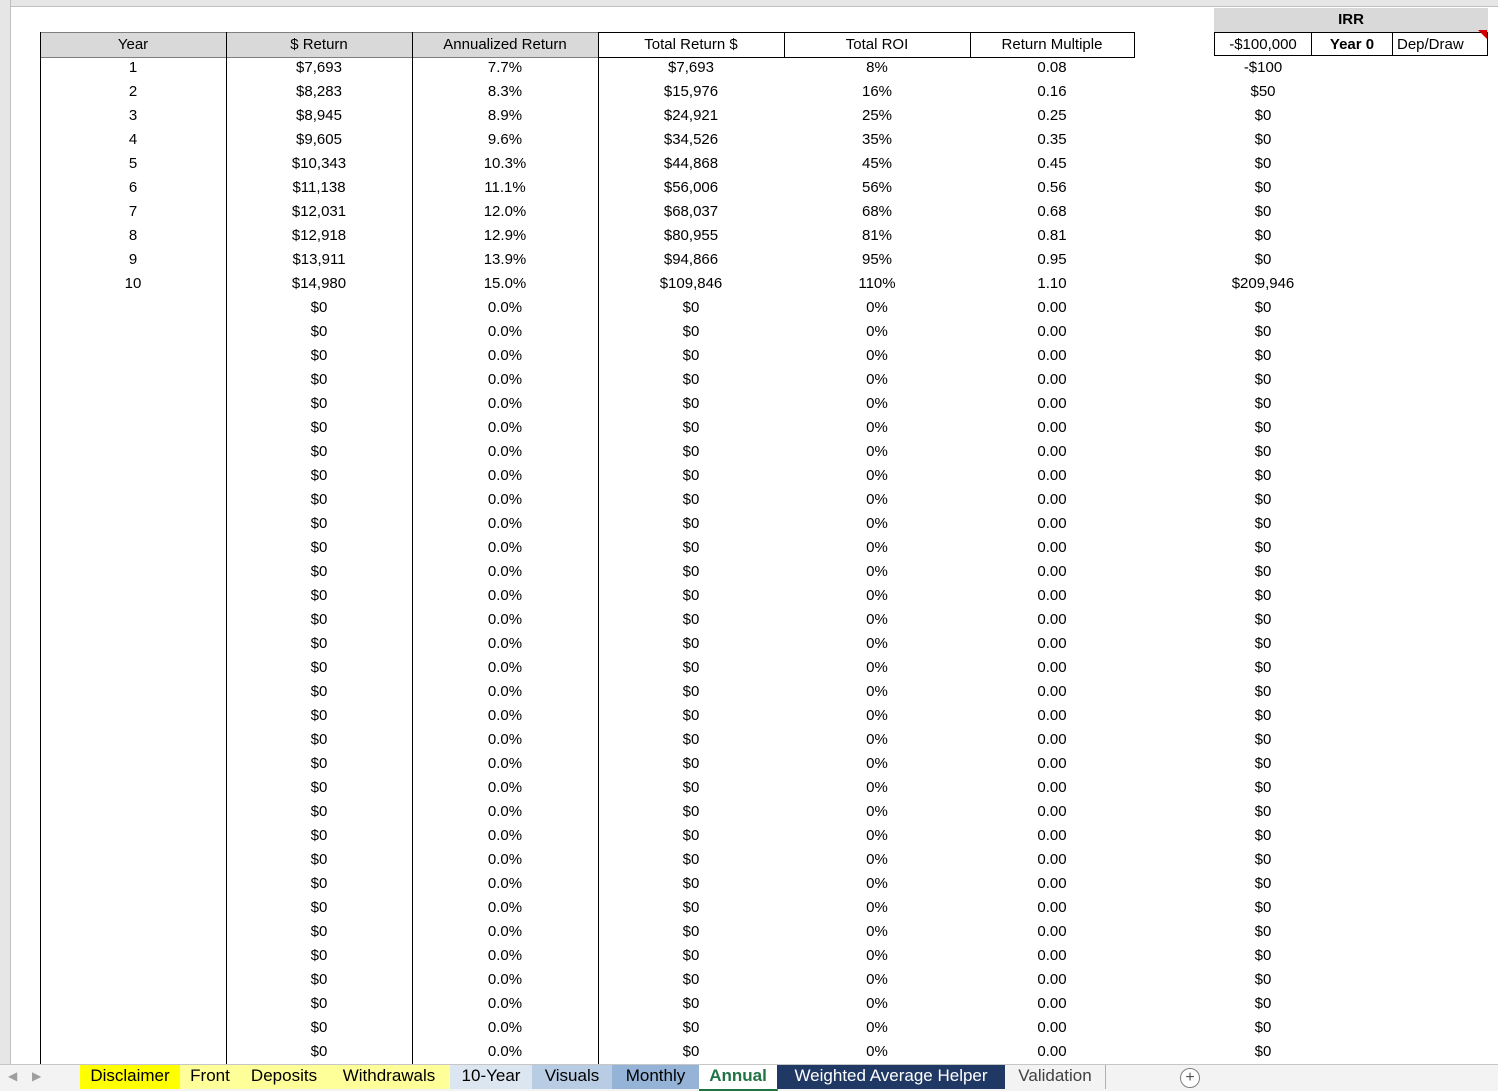  I want to click on cell-total-return: $7,693, so click(691, 68).